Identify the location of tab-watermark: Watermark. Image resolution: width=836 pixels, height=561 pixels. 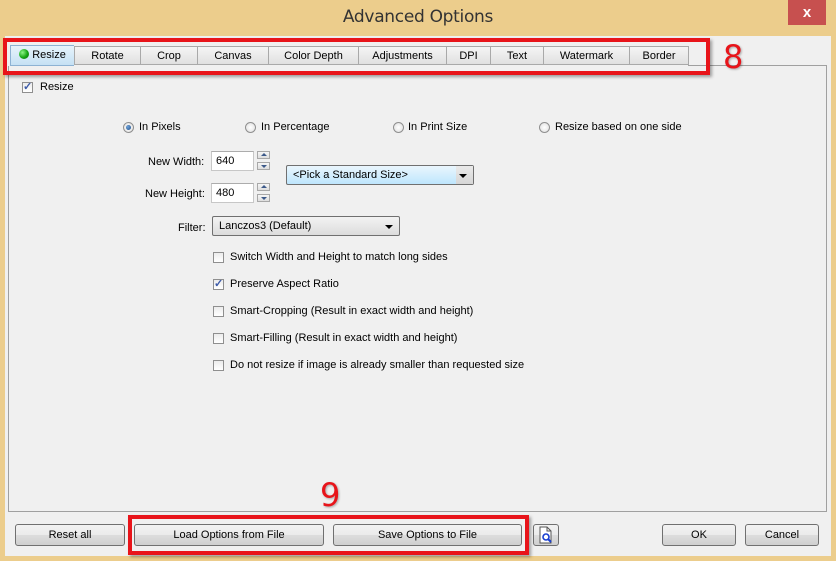
(586, 55).